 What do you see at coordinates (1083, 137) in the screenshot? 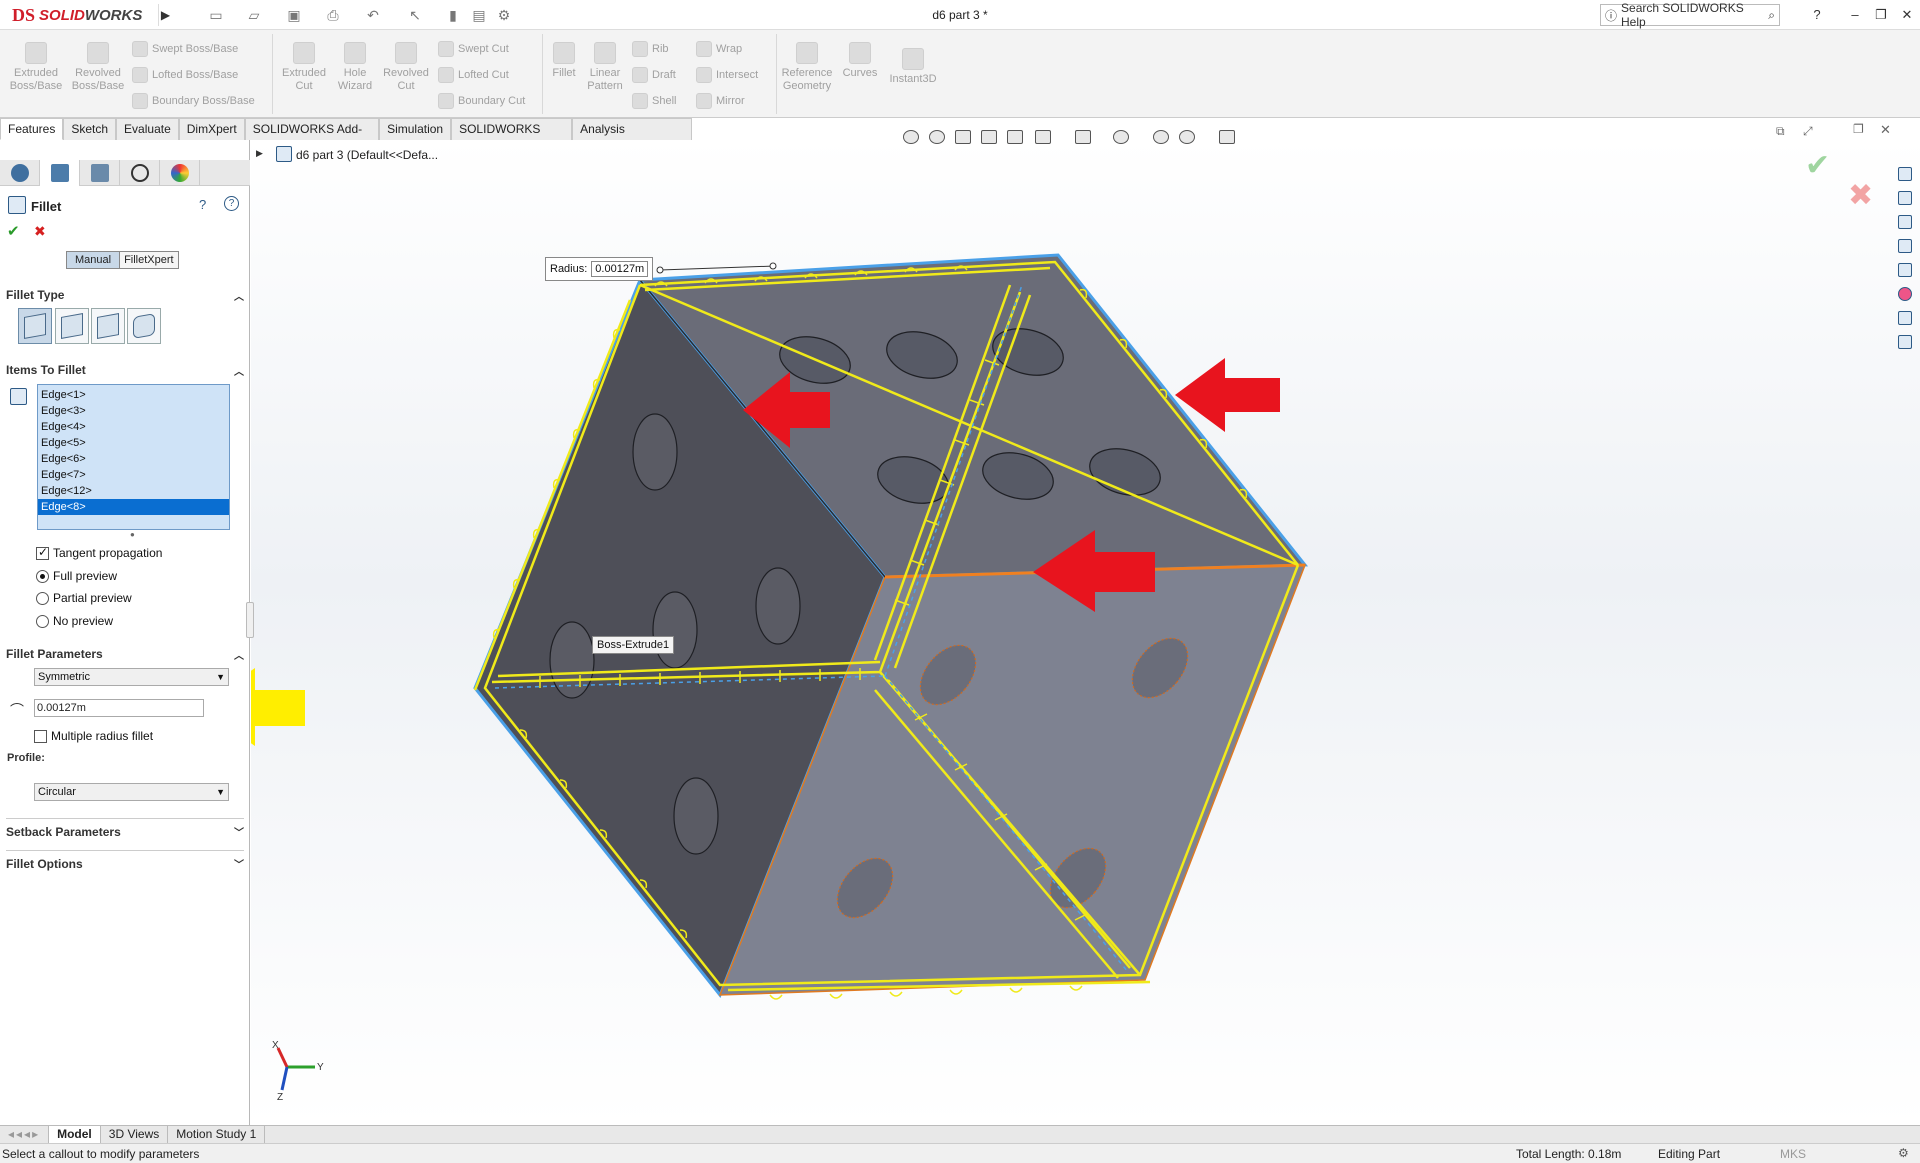
I see `display-style-icon` at bounding box center [1083, 137].